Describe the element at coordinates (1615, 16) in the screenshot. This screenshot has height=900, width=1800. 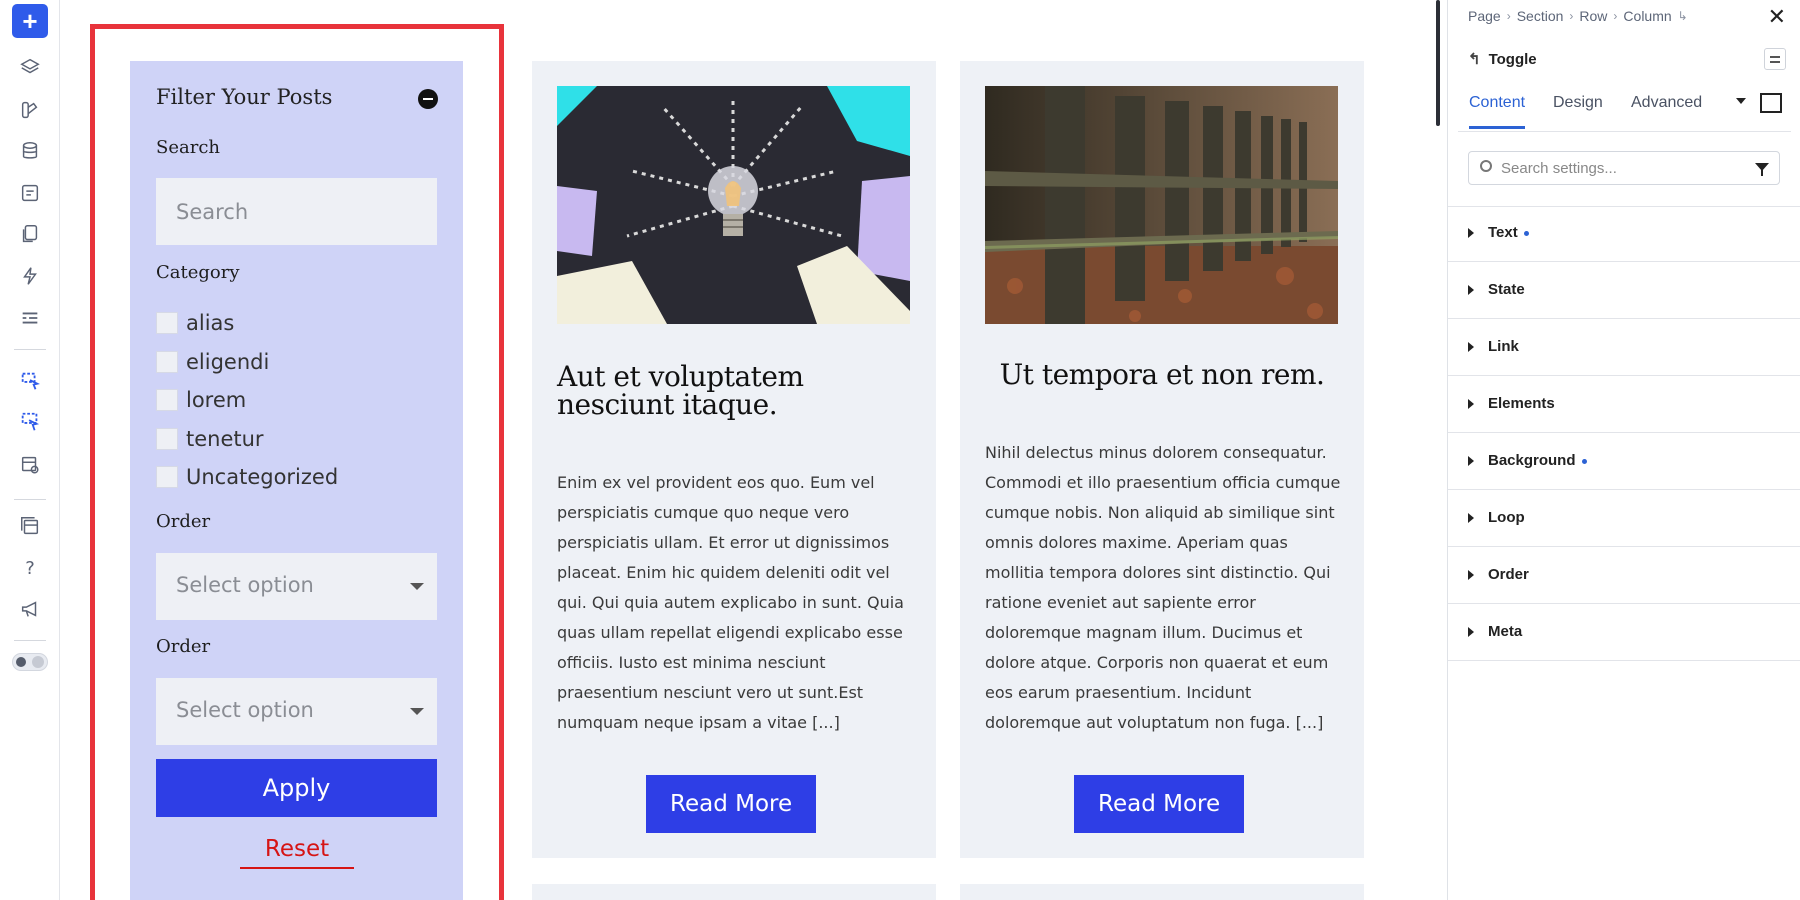
I see `chevron-right-icon: ›` at that location.